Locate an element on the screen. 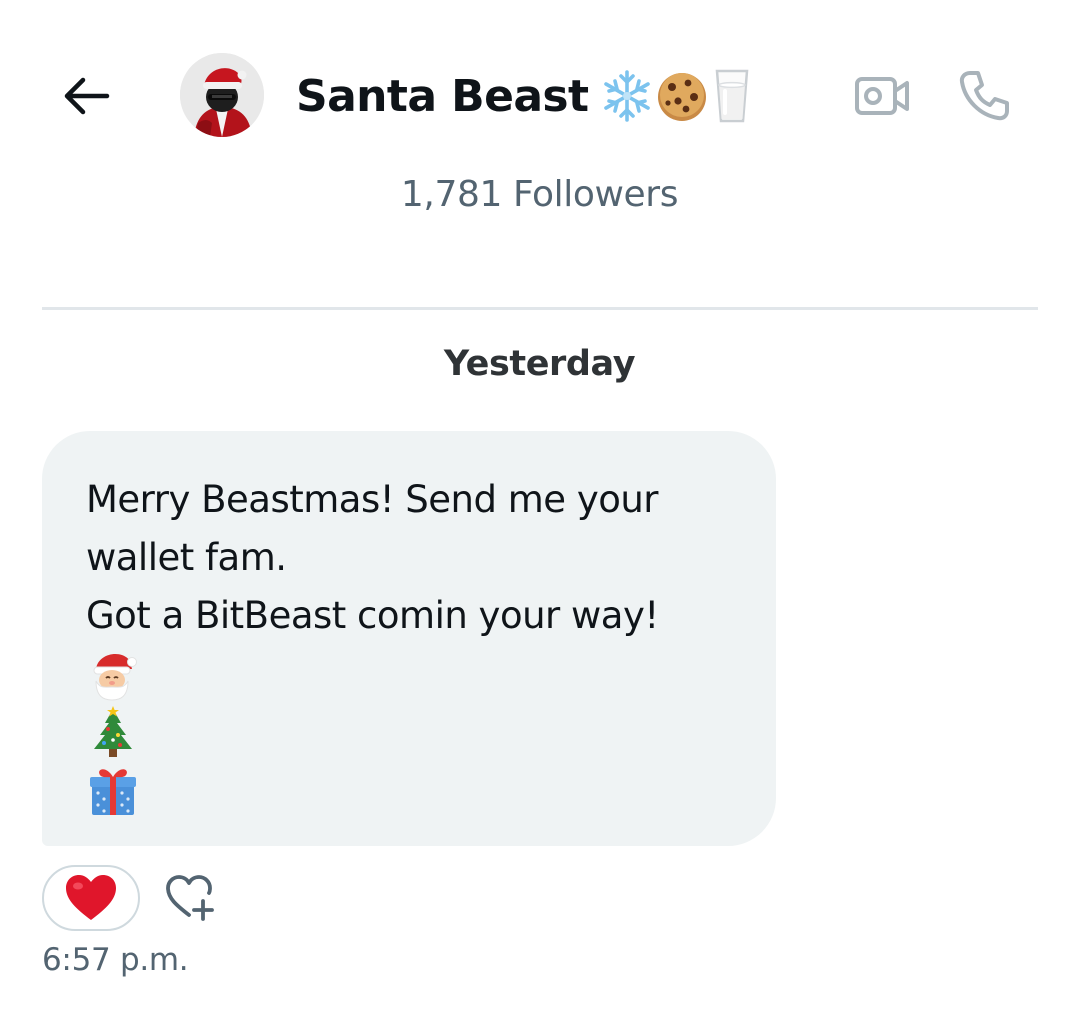 This screenshot has height=1017, width=1079. video-camera-icon is located at coordinates (882, 96).